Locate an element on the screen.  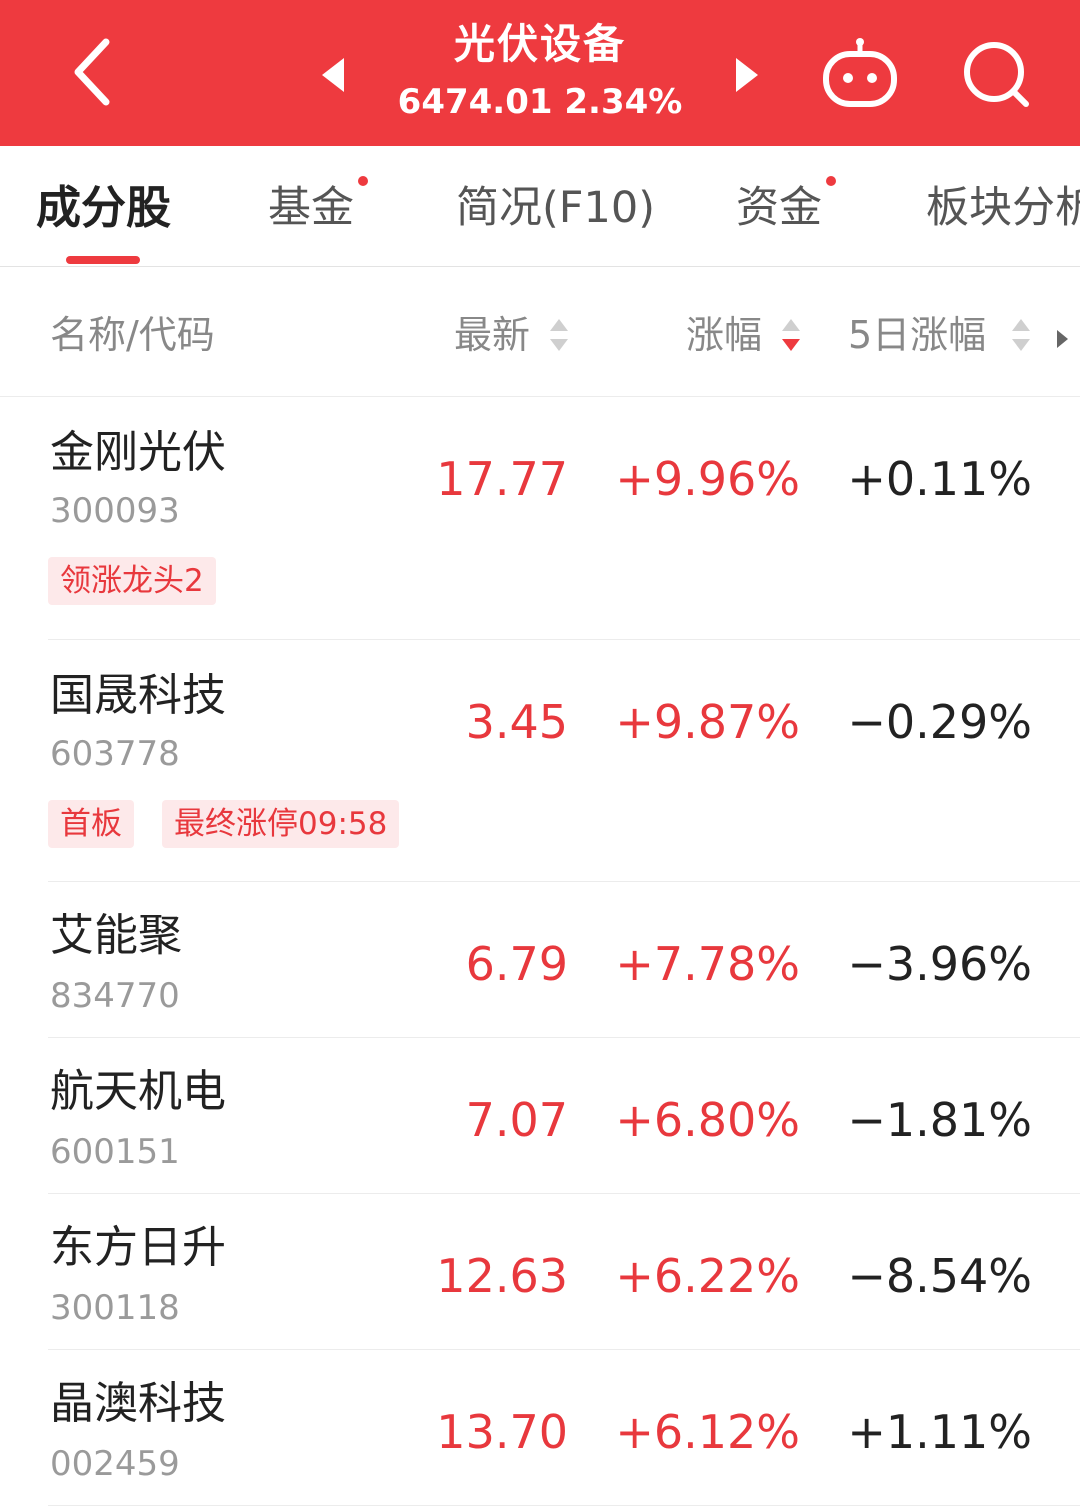
more-columns-arrow-icon is located at coordinates (1062, 339).